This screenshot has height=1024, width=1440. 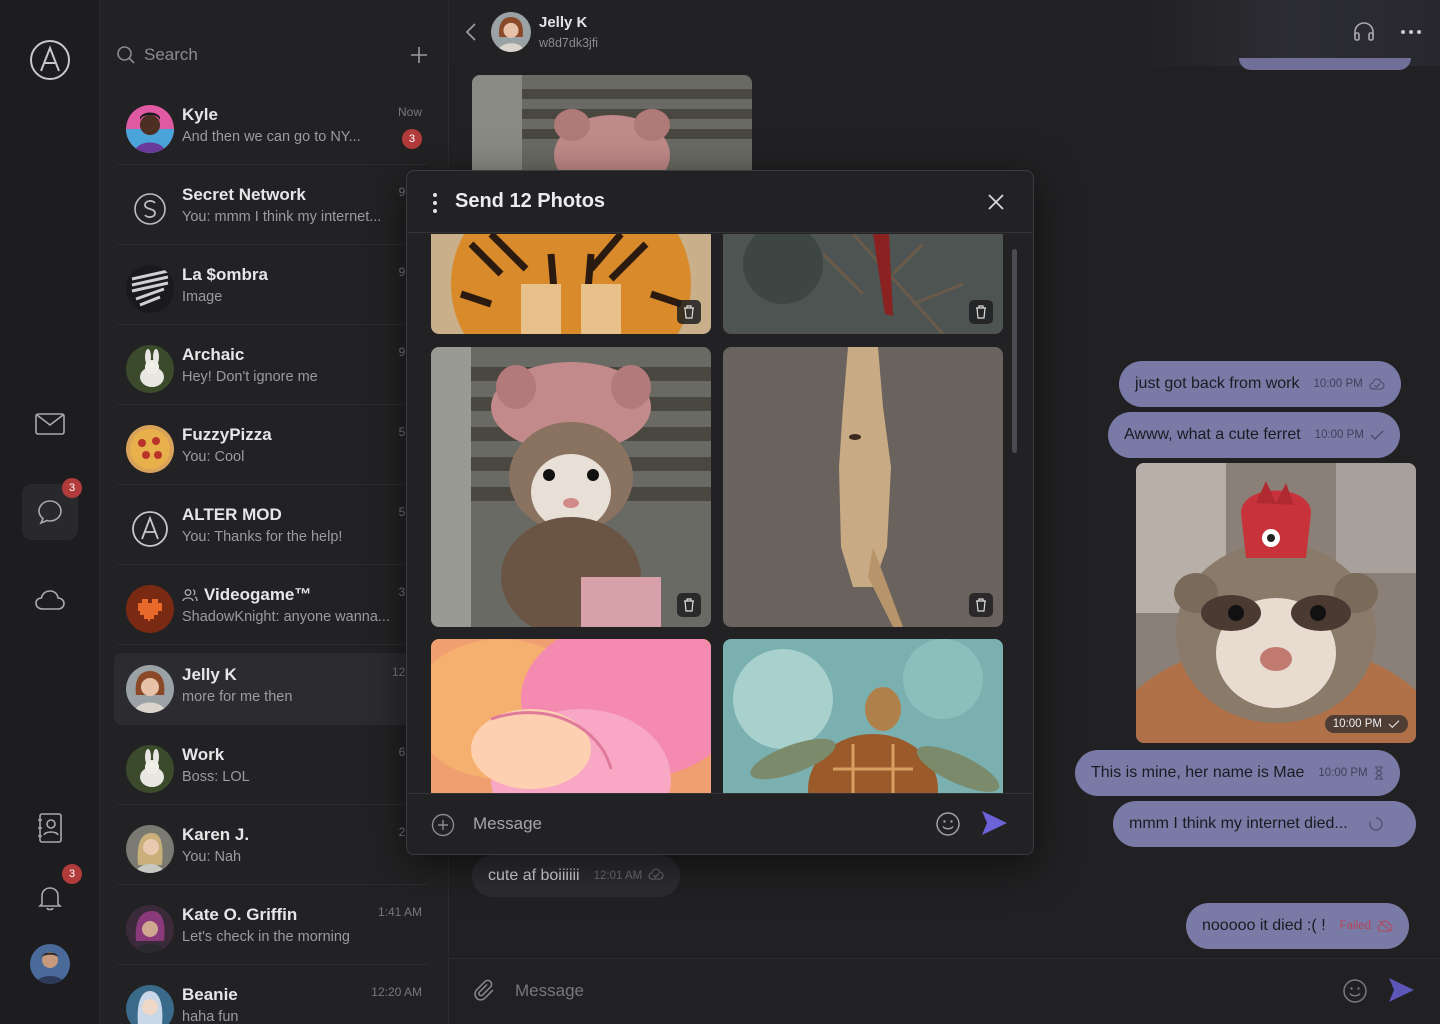 What do you see at coordinates (1376, 824) in the screenshot?
I see `sending-spinner-icon` at bounding box center [1376, 824].